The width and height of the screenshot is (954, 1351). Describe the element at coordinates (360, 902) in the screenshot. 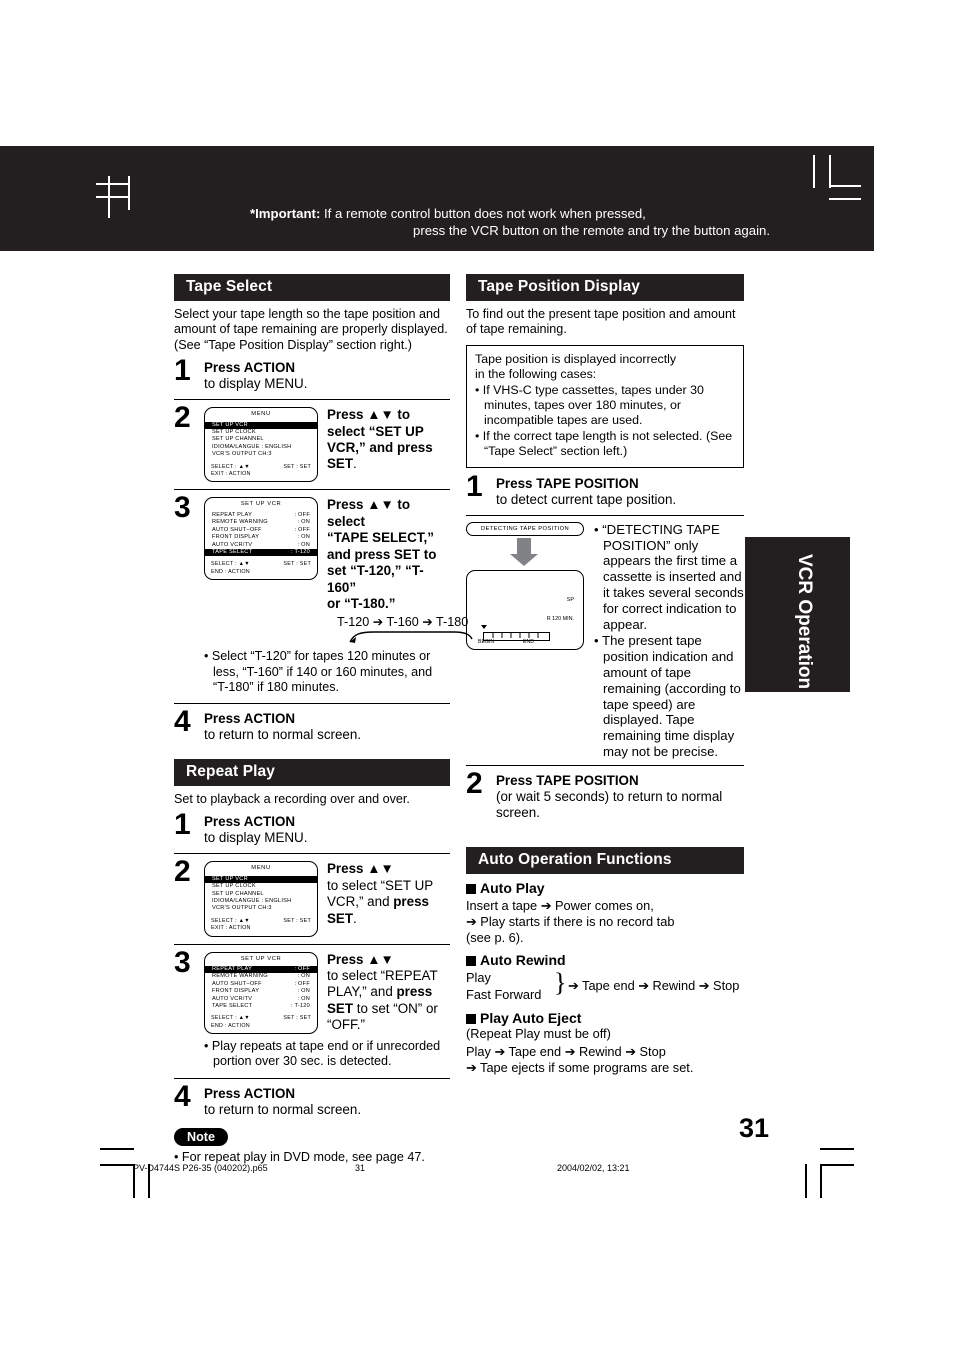

I see `rp-step2-line3-pre: VCR,” and` at that location.